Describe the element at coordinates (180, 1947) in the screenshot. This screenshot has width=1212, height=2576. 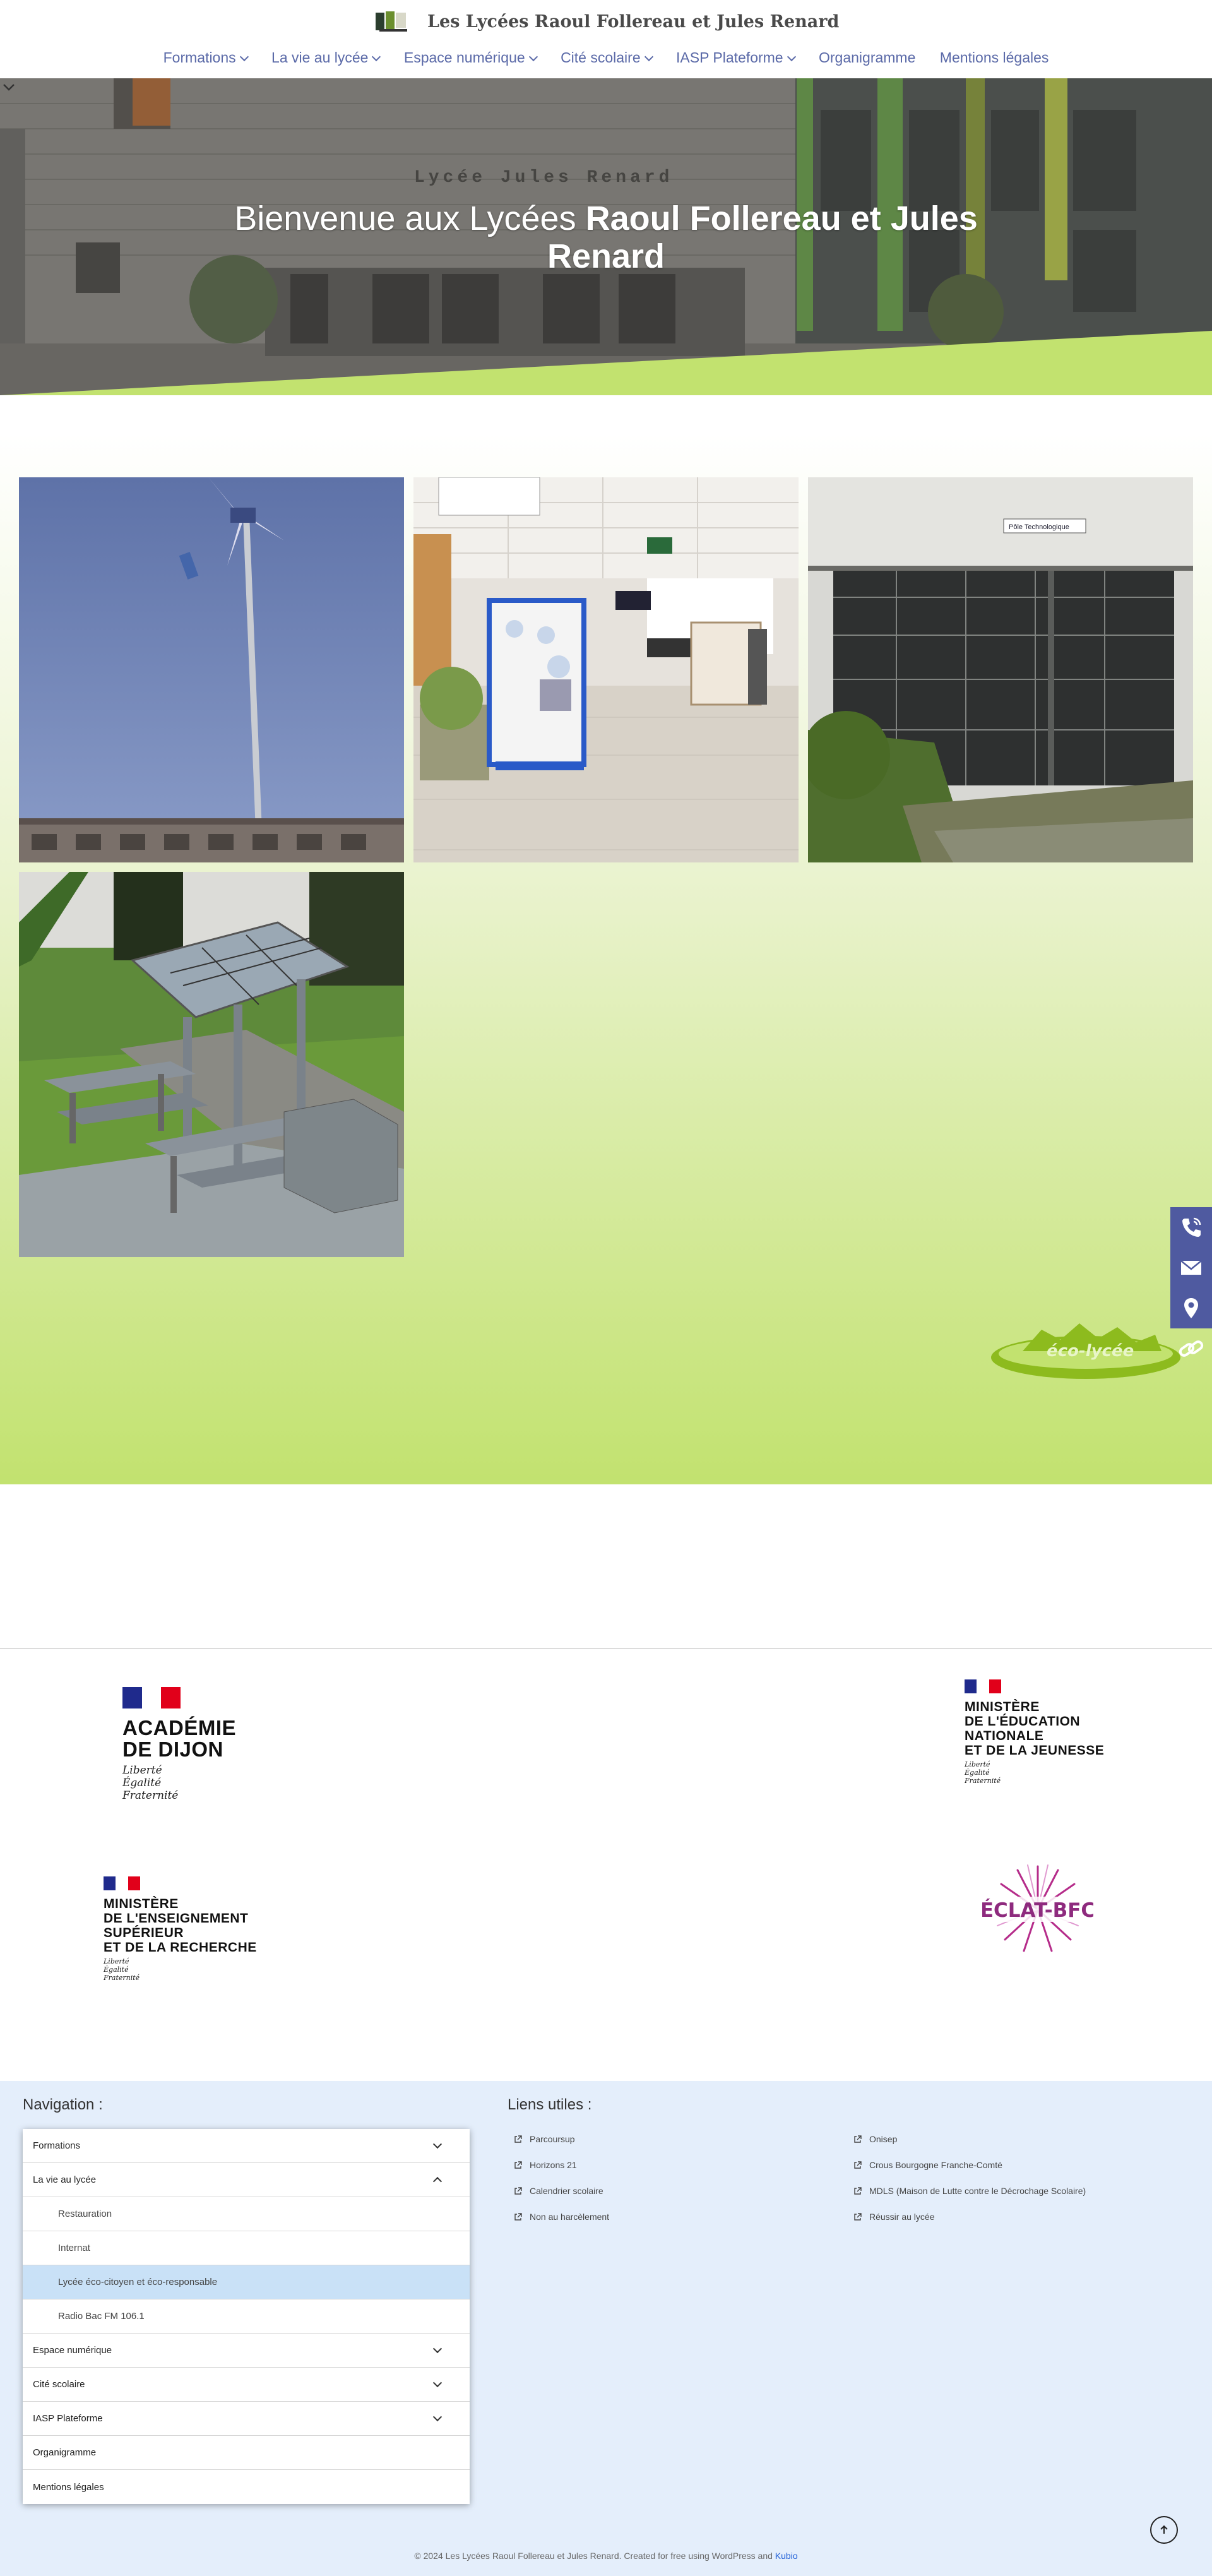
I see `enseignement-line4: ET DE LA RECHERCHE` at that location.